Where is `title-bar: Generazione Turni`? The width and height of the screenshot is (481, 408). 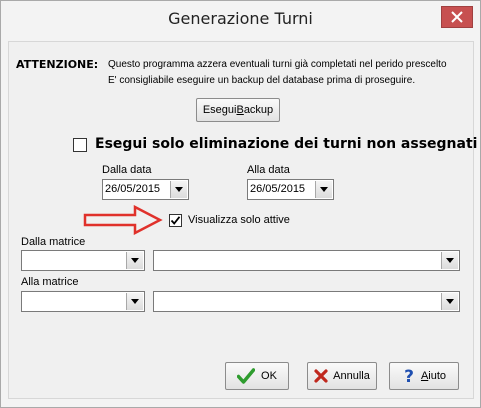 title-bar: Generazione Turni is located at coordinates (240, 19).